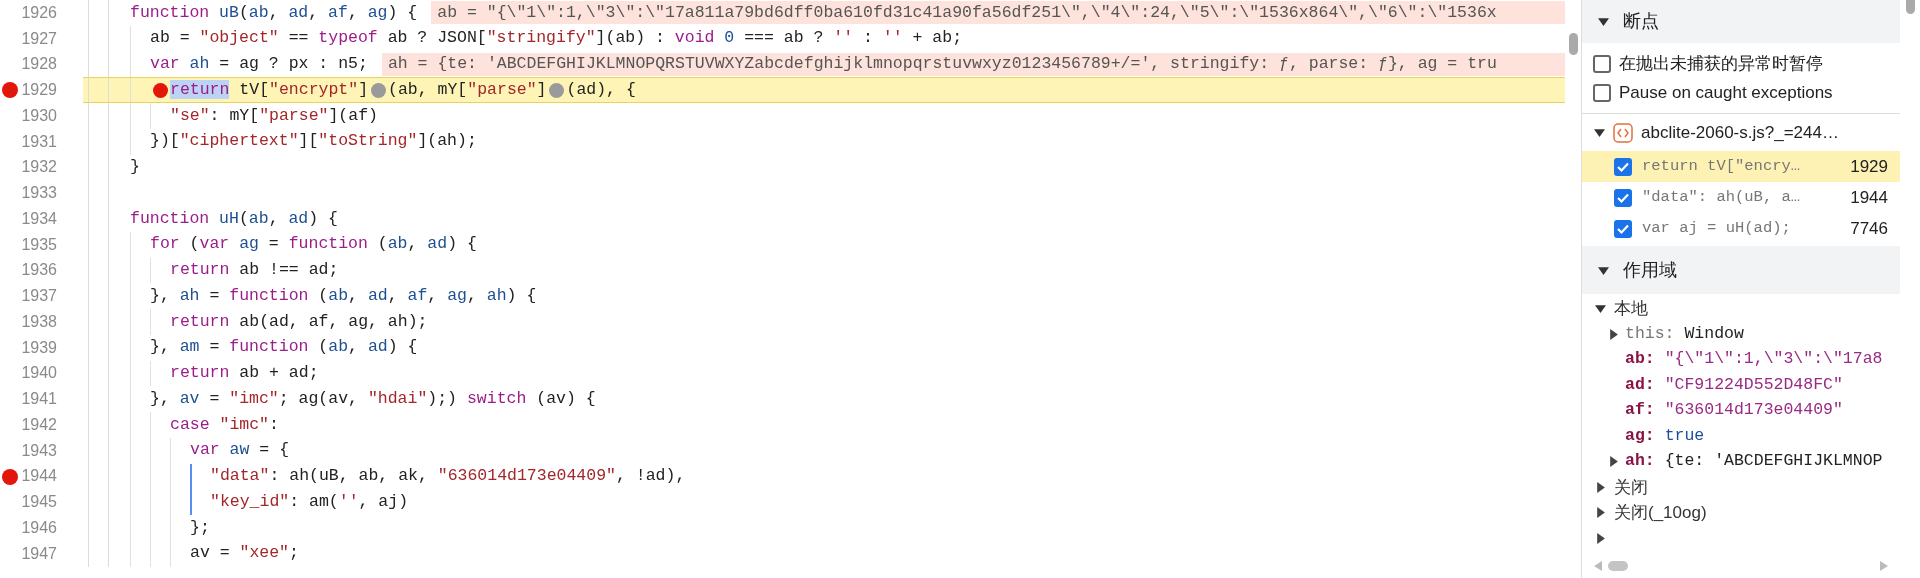  What do you see at coordinates (39, 502) in the screenshot?
I see `line-number: 1945` at bounding box center [39, 502].